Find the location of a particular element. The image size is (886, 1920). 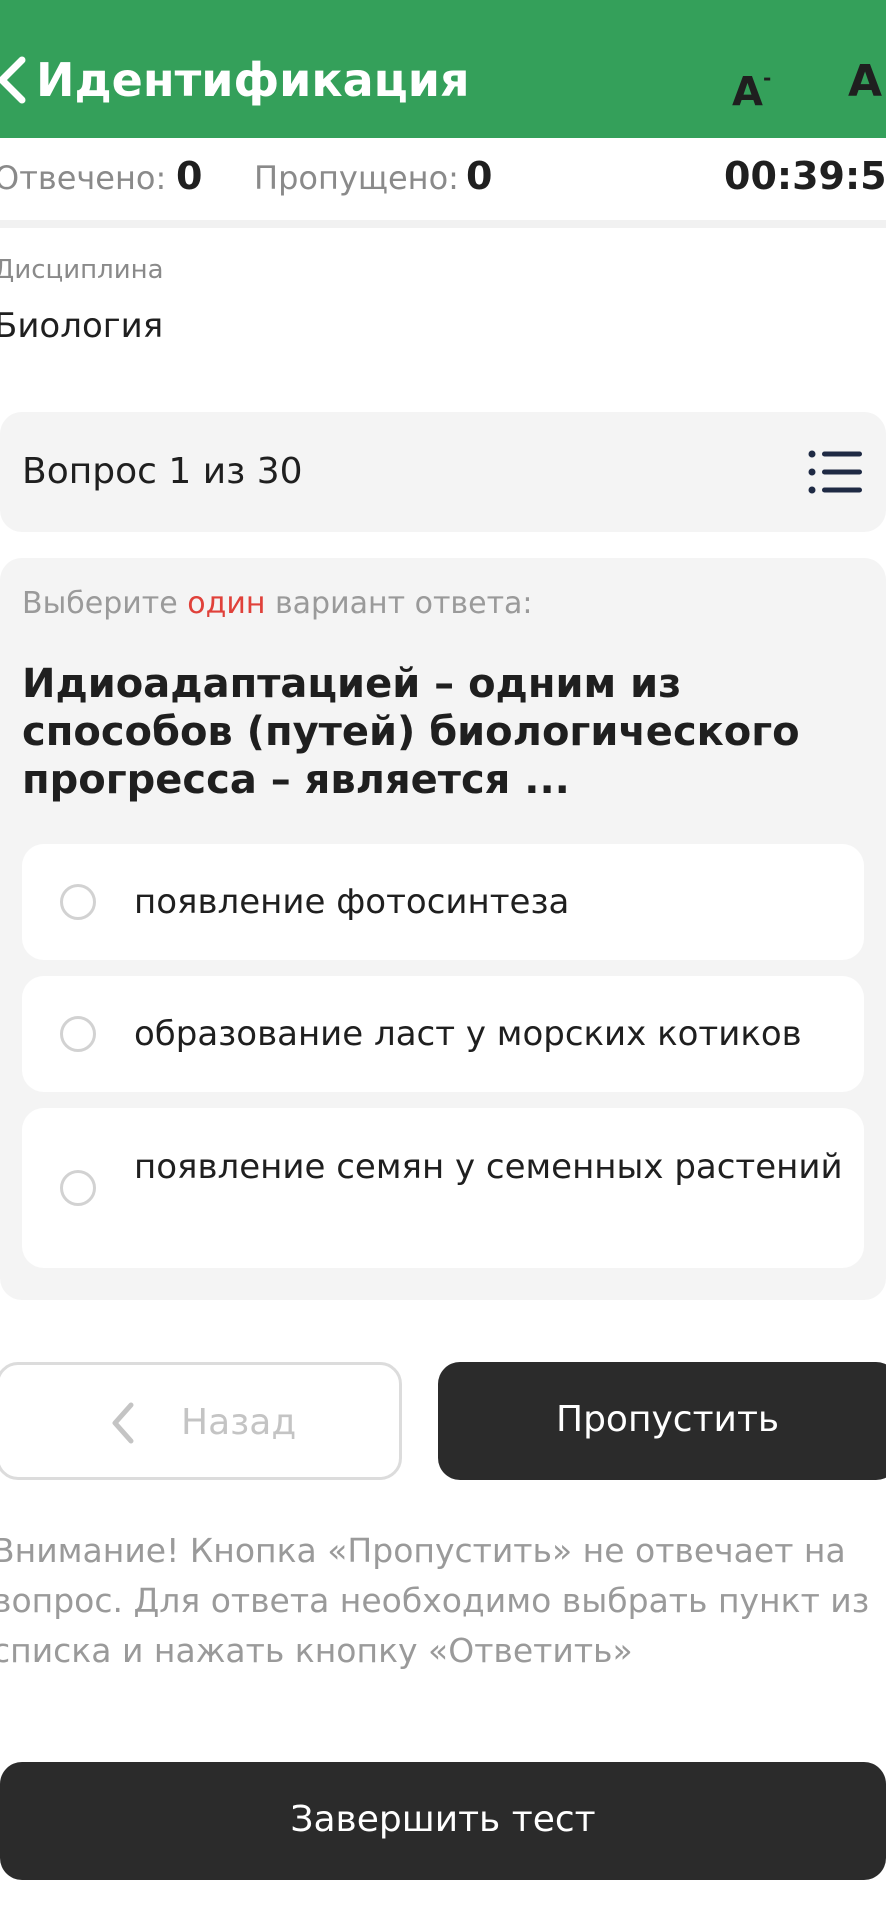

skip-button: Пропустить is located at coordinates (662, 1421).